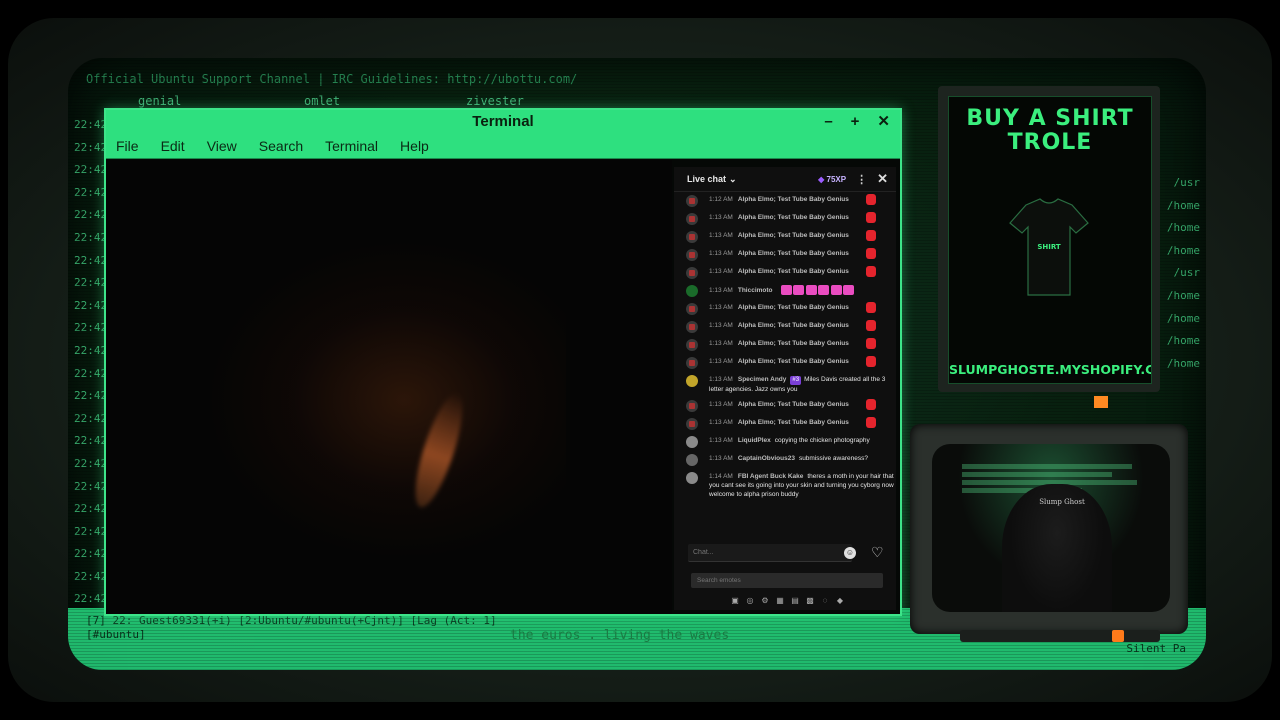 Image resolution: width=1280 pixels, height=720 pixels. What do you see at coordinates (795, 601) in the screenshot?
I see `emote-category-icon: ▤` at bounding box center [795, 601].